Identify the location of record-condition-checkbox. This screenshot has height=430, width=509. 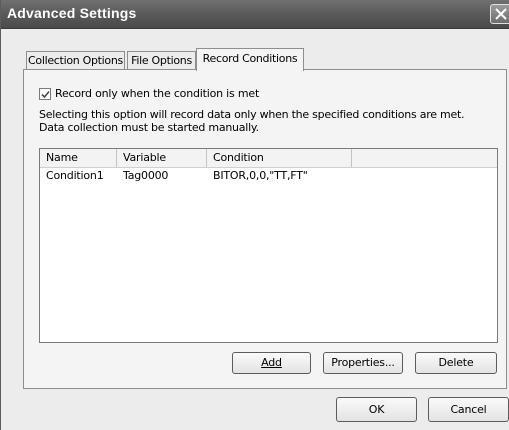
(45, 94).